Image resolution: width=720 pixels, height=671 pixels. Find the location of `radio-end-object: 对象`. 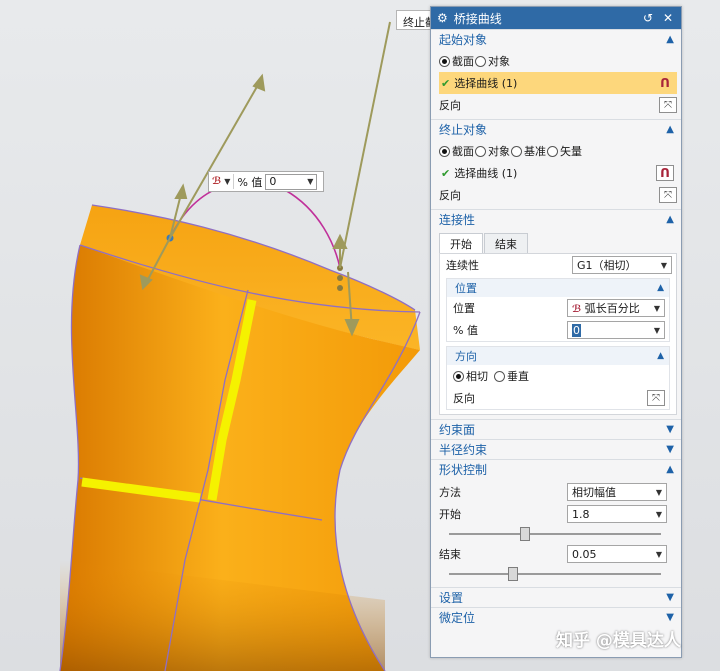

radio-end-object: 对象 is located at coordinates (492, 151).